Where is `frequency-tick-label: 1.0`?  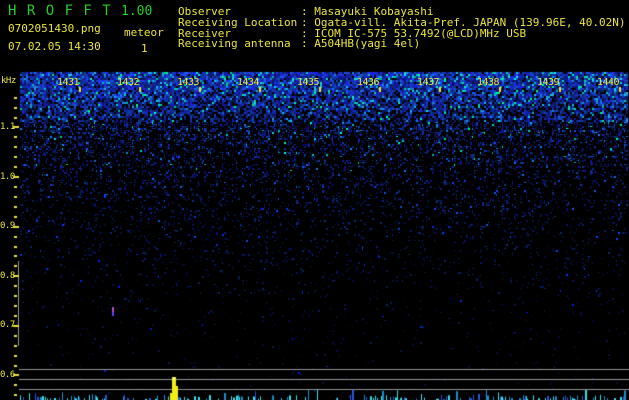 frequency-tick-label: 1.0 is located at coordinates (7, 176).